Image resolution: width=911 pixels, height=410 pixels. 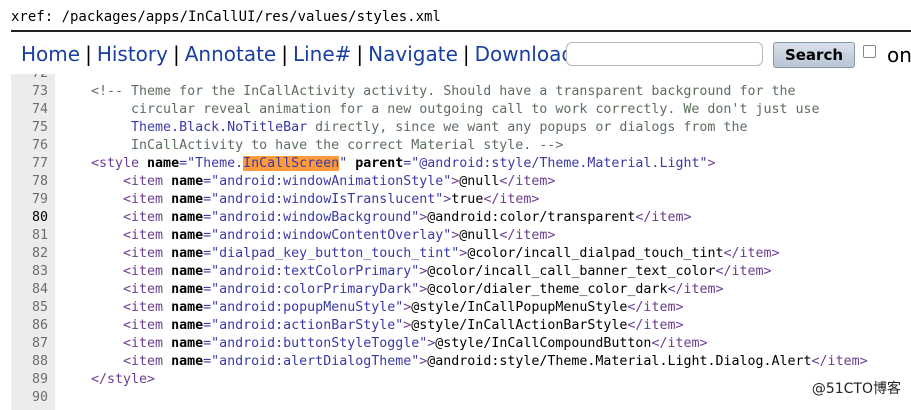 I want to click on line-number: 81, so click(x=29, y=236).